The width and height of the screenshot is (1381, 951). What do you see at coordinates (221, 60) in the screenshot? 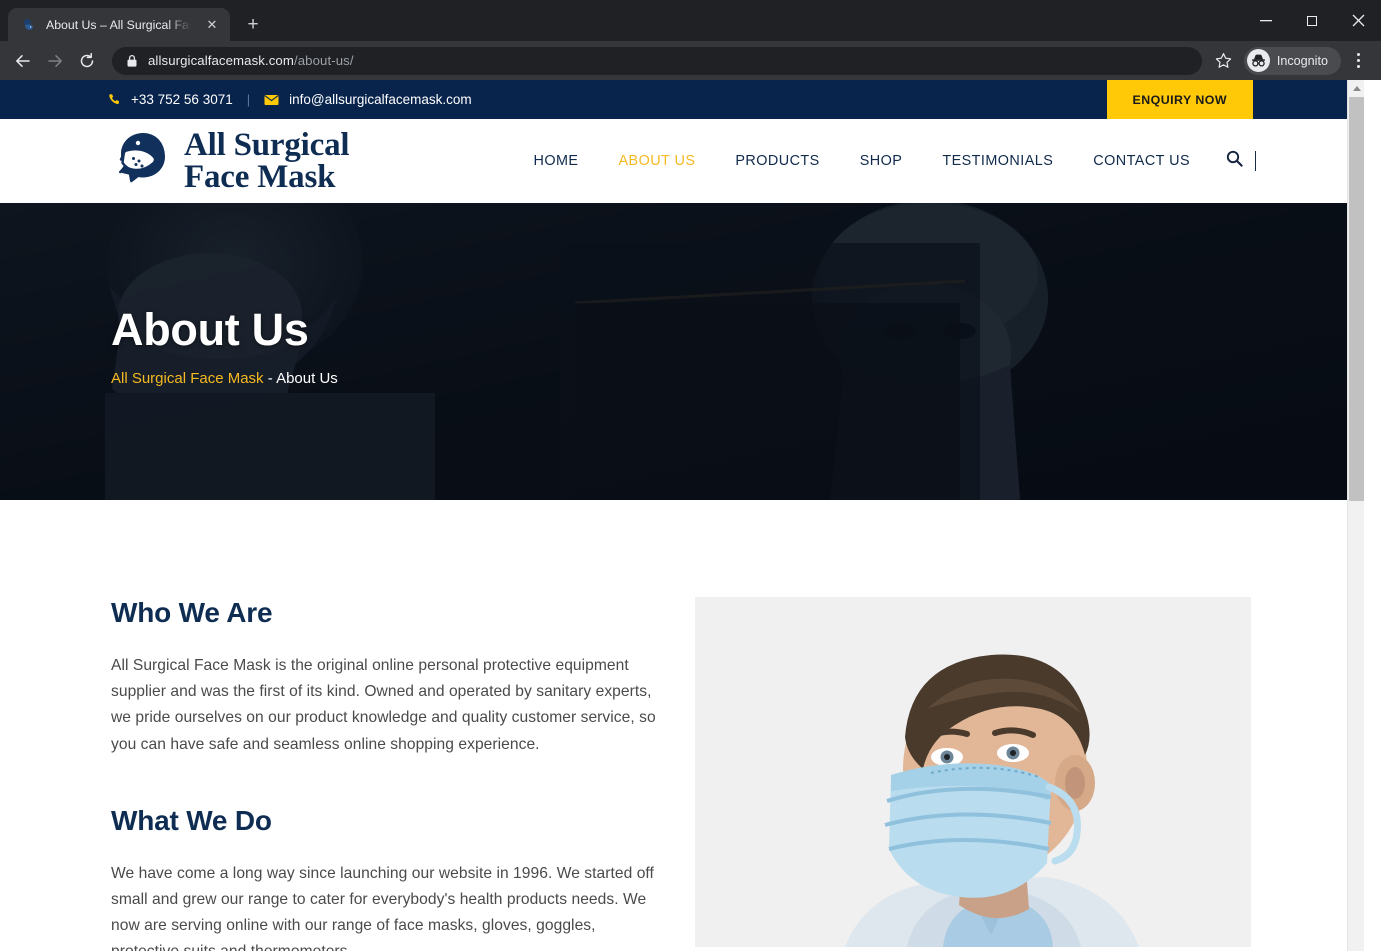
I see `url-domain: allsurgicalfacemask.com` at bounding box center [221, 60].